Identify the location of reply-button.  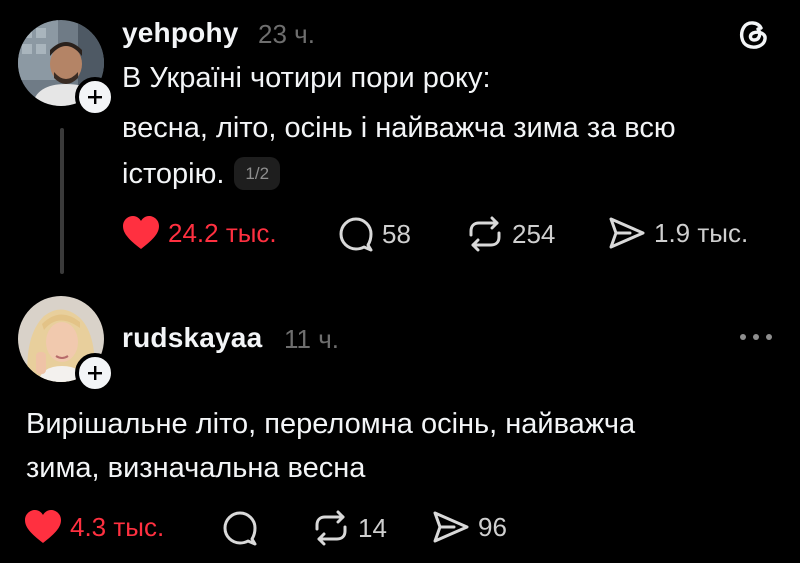
(244, 528).